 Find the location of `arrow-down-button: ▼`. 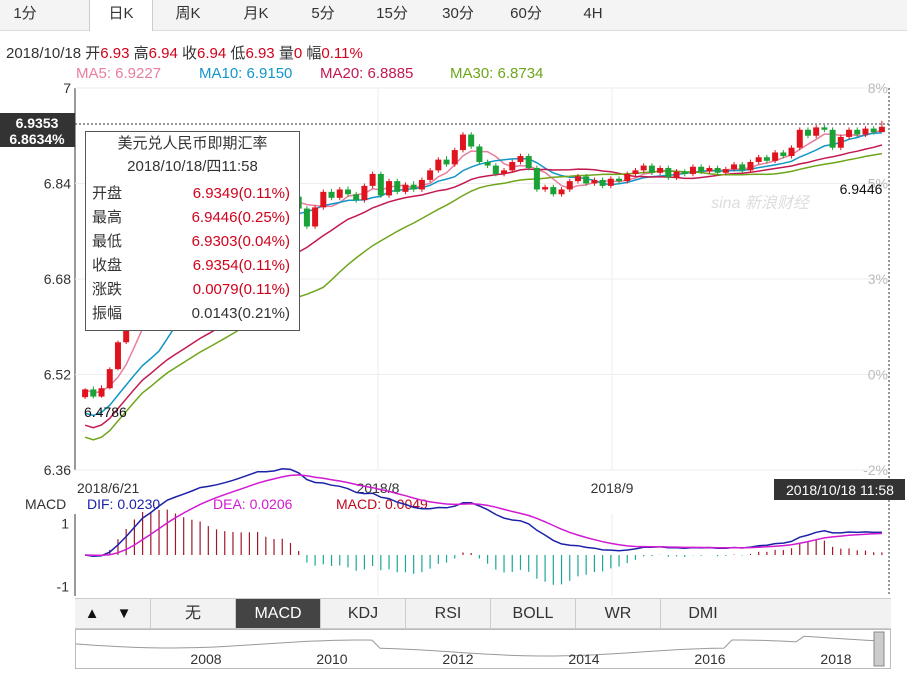

arrow-down-button: ▼ is located at coordinates (124, 613).